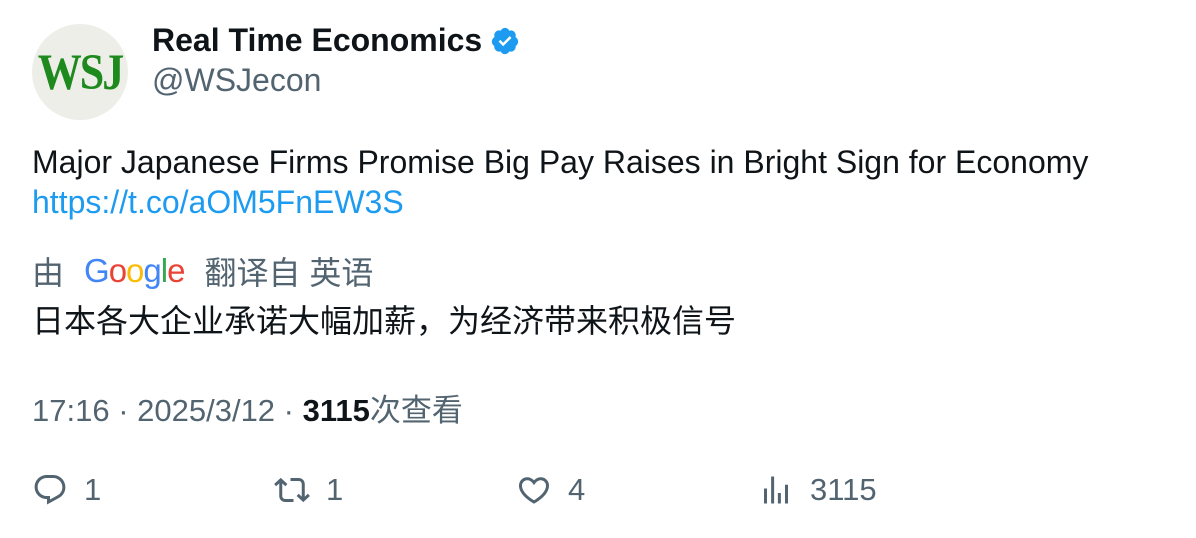 The height and width of the screenshot is (538, 1196). I want to click on translation-by-label: 由, so click(48, 273).